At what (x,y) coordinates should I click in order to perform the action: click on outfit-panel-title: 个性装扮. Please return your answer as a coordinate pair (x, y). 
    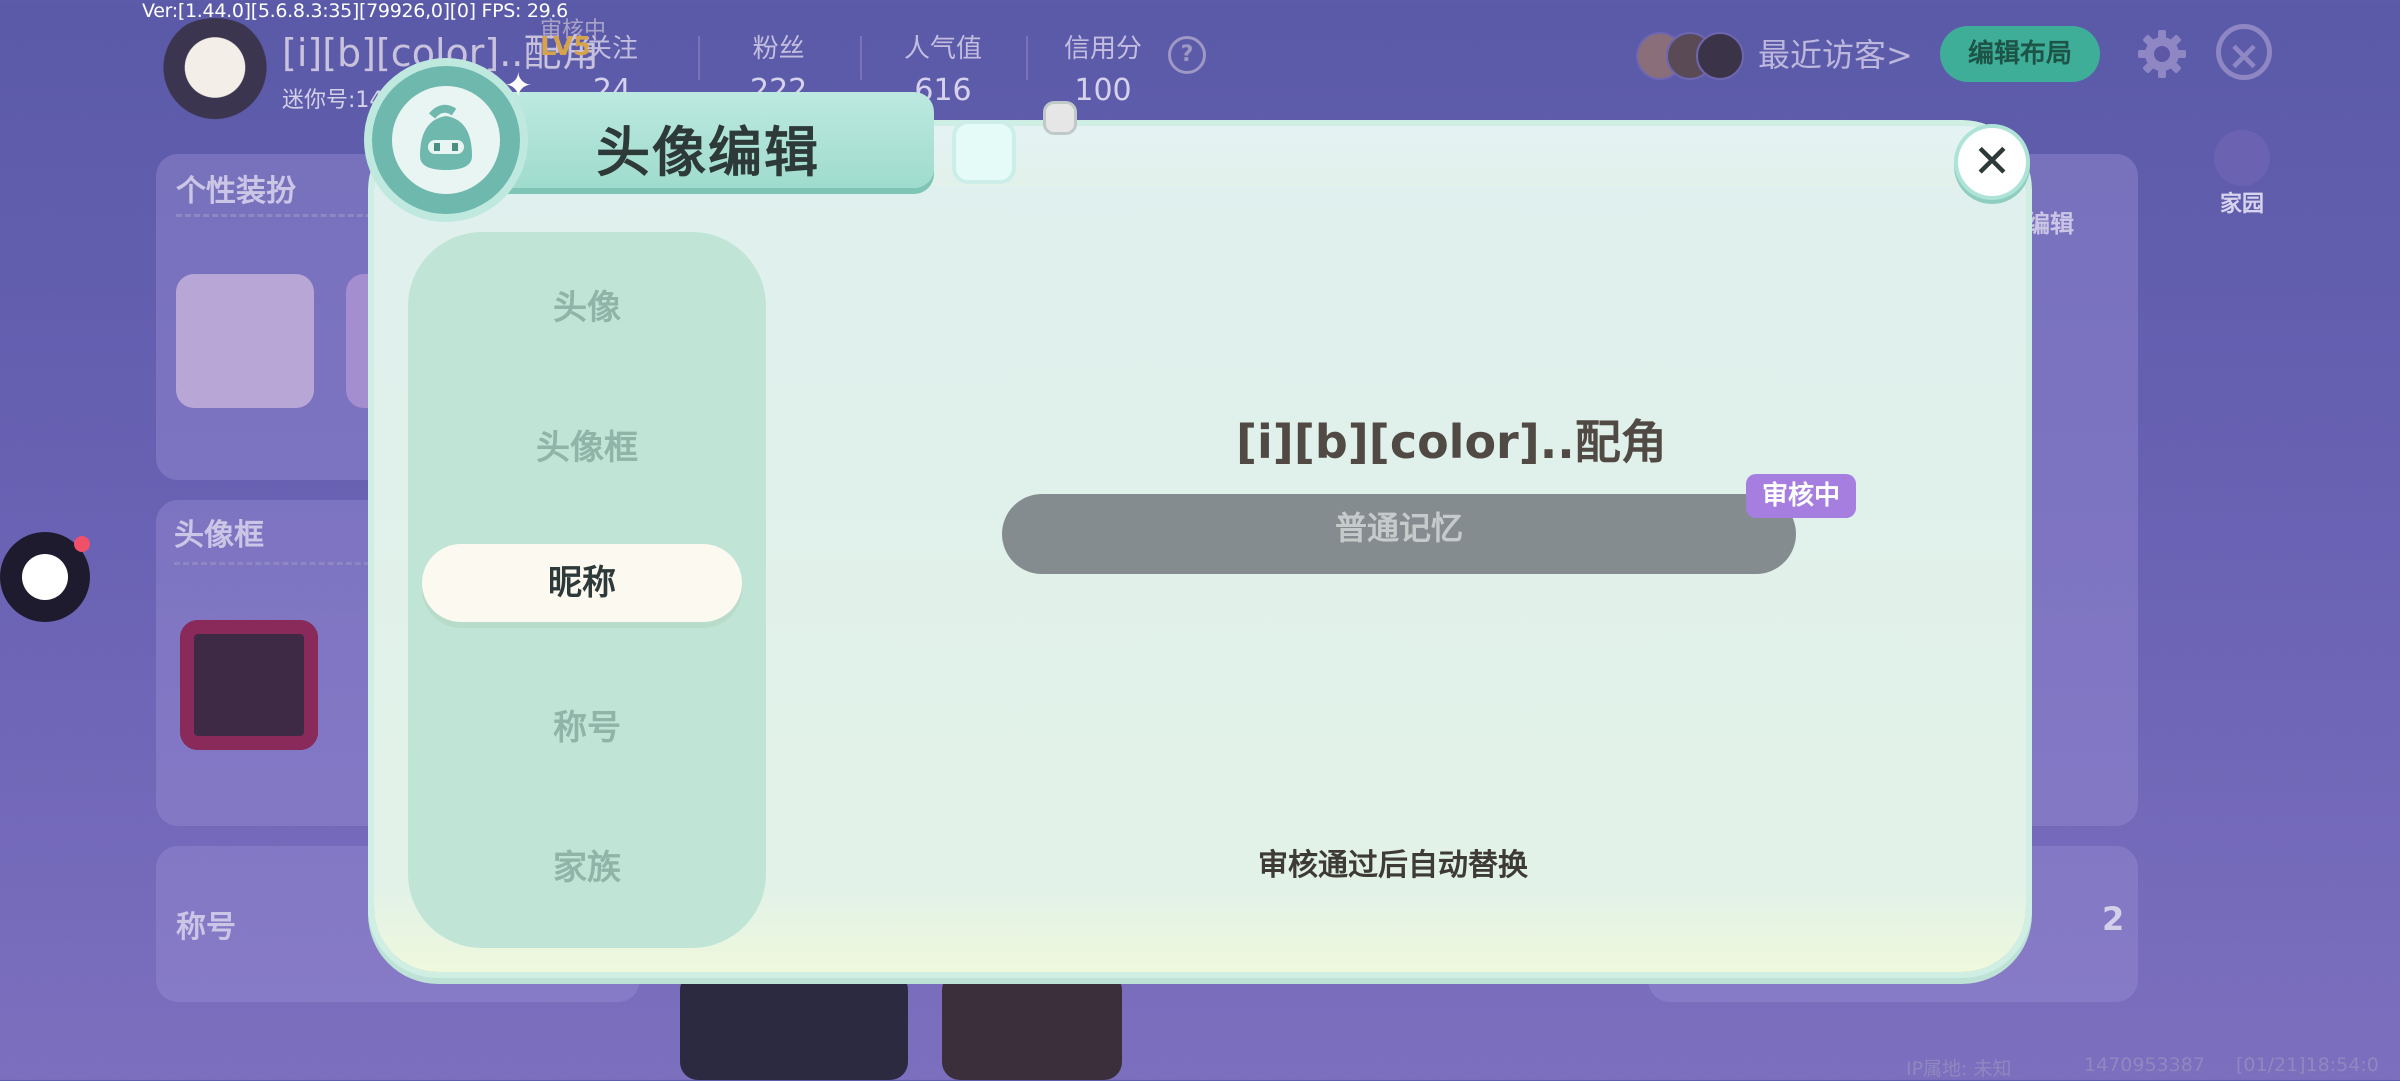
    Looking at the image, I should click on (236, 191).